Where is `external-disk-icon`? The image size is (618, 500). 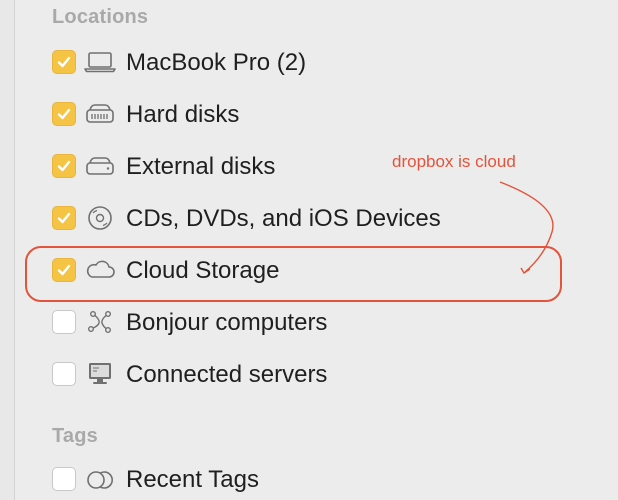
external-disk-icon is located at coordinates (100, 166).